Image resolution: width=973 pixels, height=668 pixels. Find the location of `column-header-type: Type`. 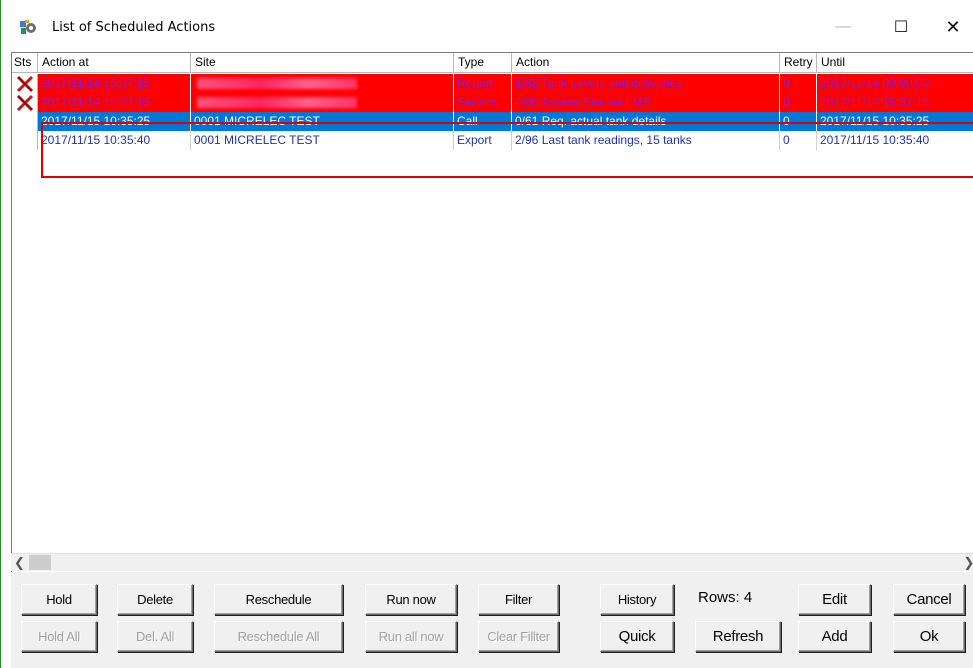

column-header-type: Type is located at coordinates (483, 63).